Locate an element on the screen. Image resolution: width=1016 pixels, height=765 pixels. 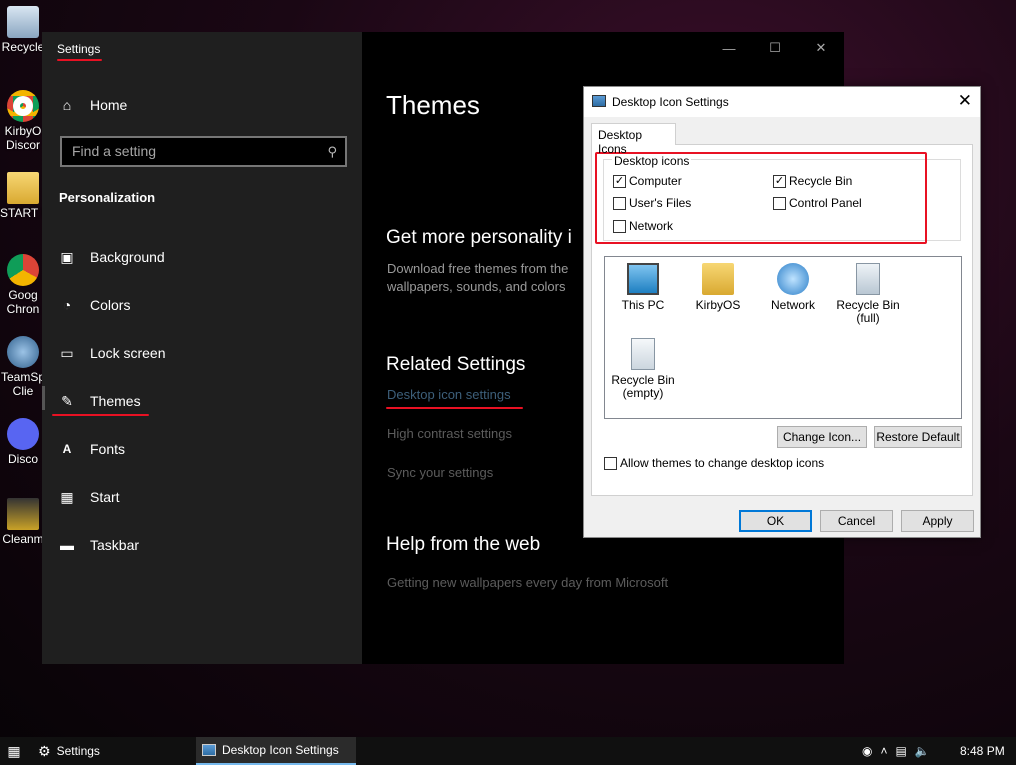
settings-title: Settings is located at coordinates (79, 49).